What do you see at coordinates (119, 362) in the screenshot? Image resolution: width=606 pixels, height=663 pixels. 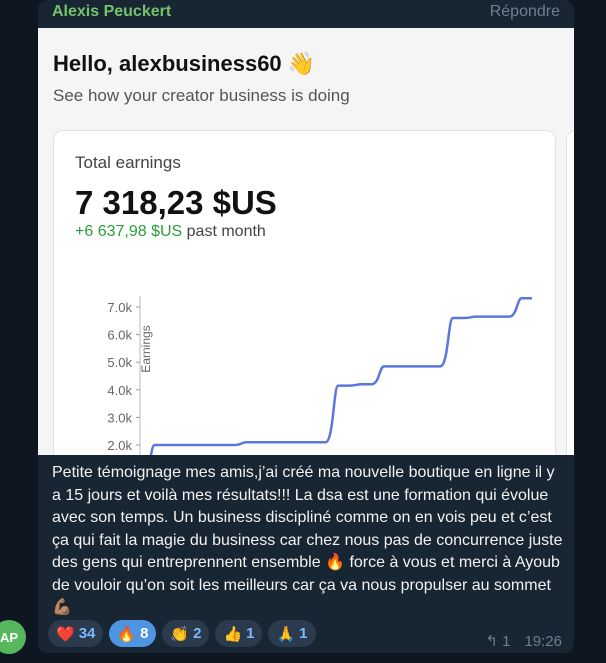 I see `y-tick-label: 5.0k` at bounding box center [119, 362].